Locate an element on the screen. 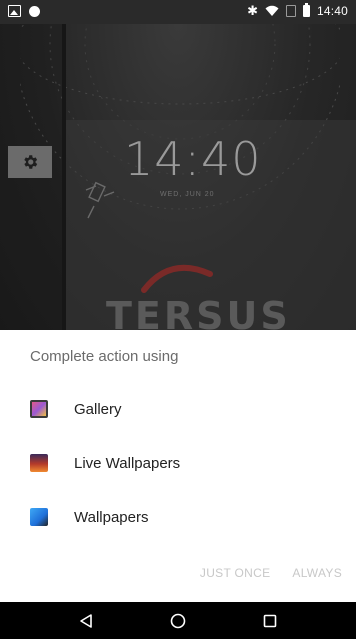  dialog-actions: JUST ONCE ALWAYS is located at coordinates (271, 573).